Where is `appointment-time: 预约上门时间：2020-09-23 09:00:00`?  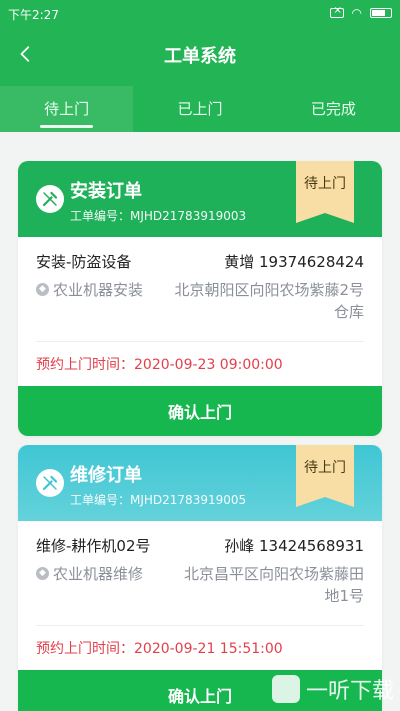
appointment-time: 预约上门时间：2020-09-23 09:00:00 is located at coordinates (159, 365).